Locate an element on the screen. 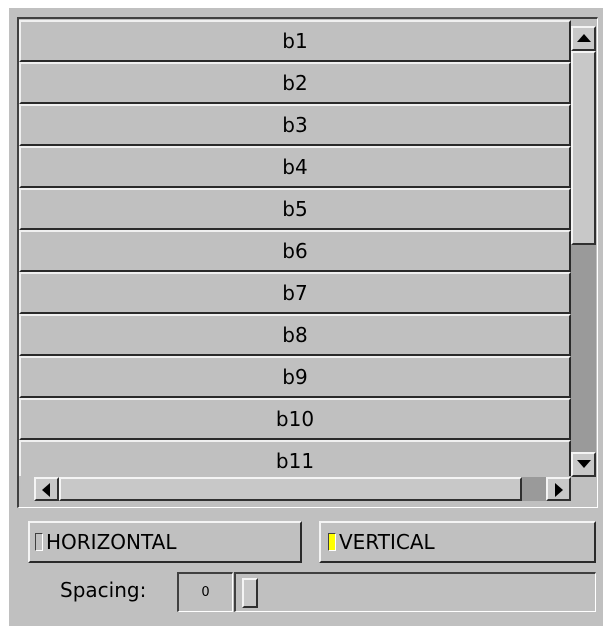 This screenshot has height=626, width=603. spacing-label: Spacing: is located at coordinates (103, 590).